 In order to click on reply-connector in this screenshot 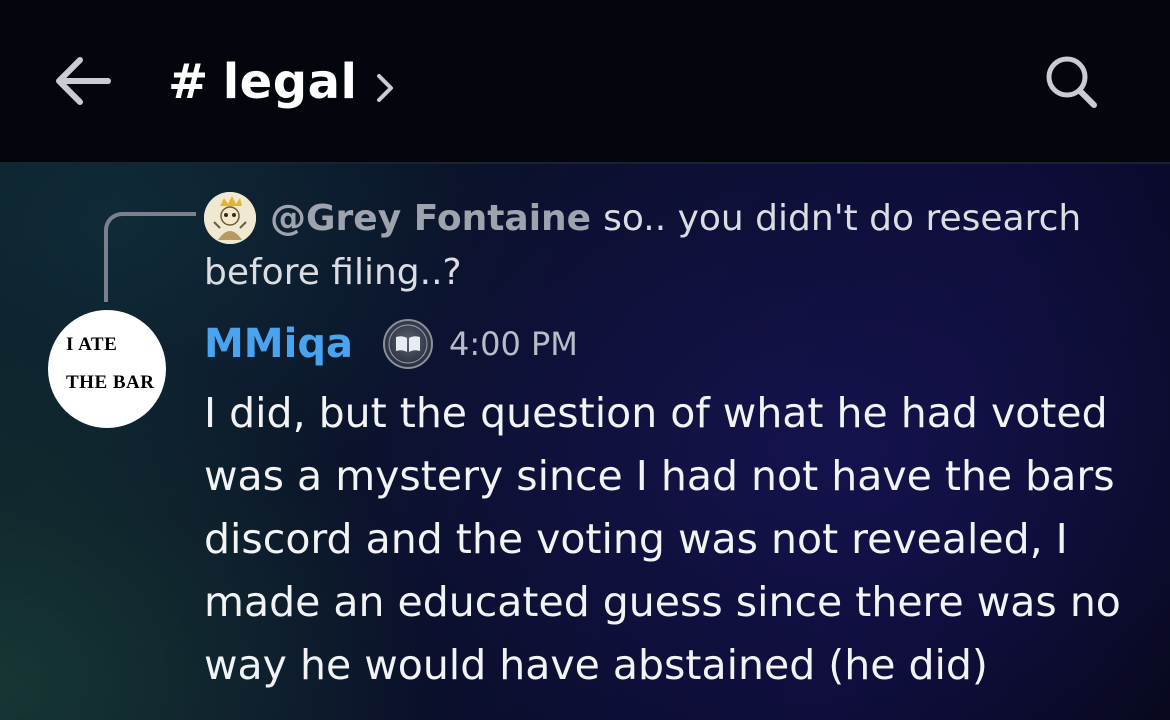, I will do `click(150, 257)`.